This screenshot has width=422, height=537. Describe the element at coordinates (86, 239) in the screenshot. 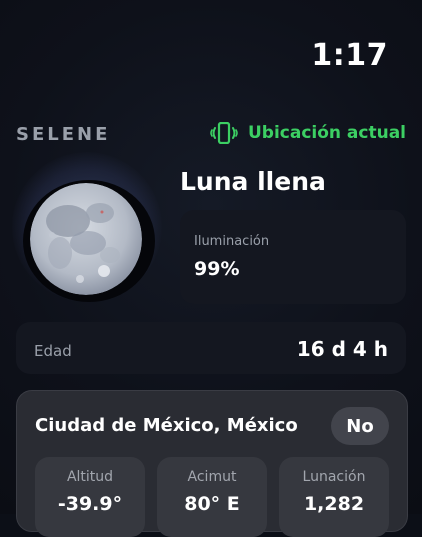

I see `moon-image` at that location.